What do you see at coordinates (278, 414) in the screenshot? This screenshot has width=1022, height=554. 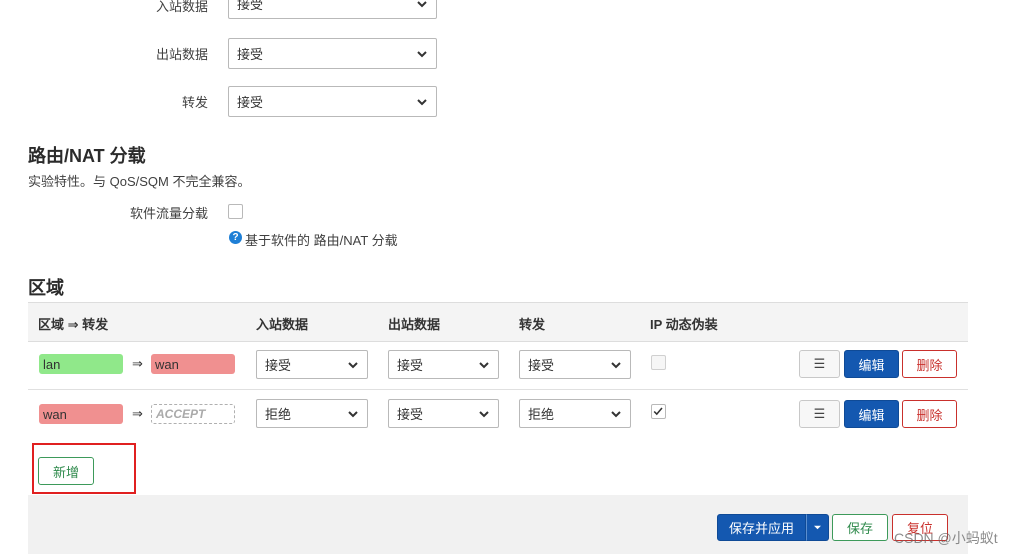 I see `row-input-value: 拒绝` at bounding box center [278, 414].